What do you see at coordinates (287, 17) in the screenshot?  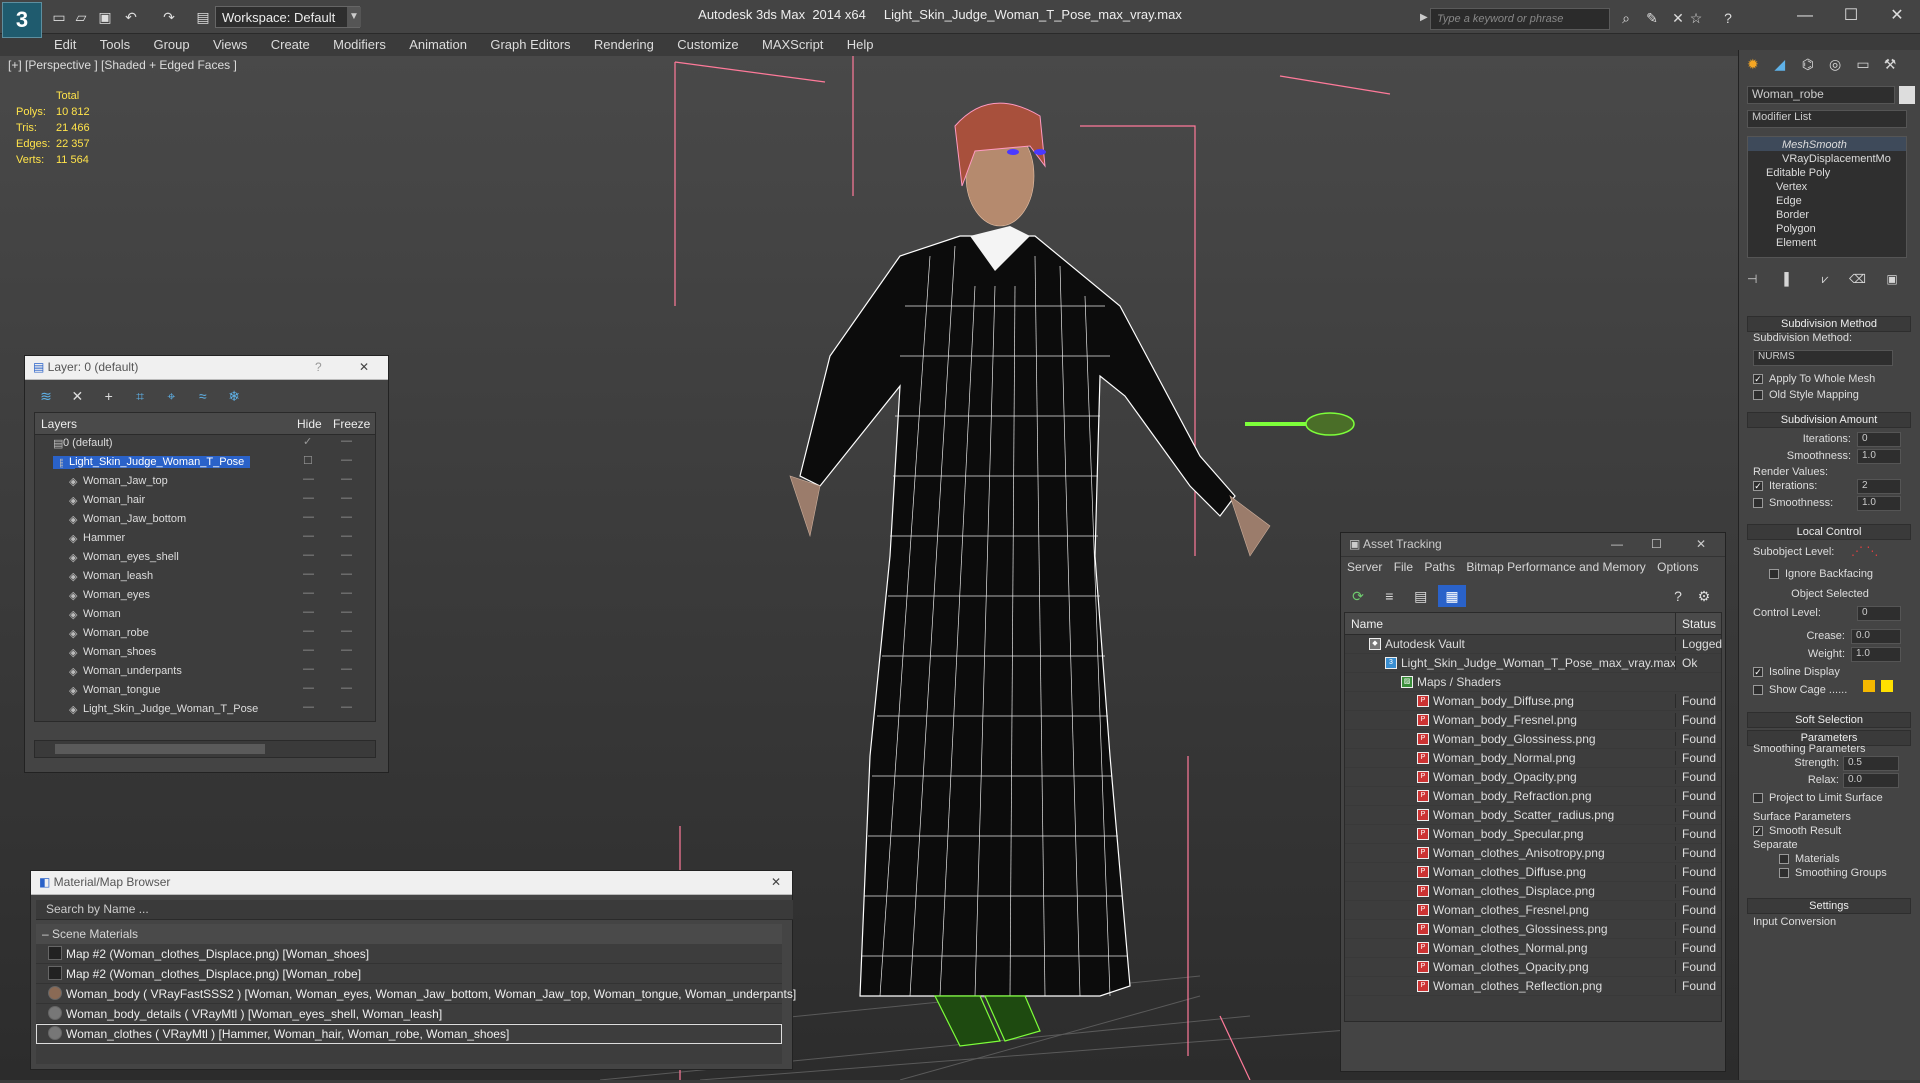 I see `workspace-dropdown: Workspace: Default` at bounding box center [287, 17].